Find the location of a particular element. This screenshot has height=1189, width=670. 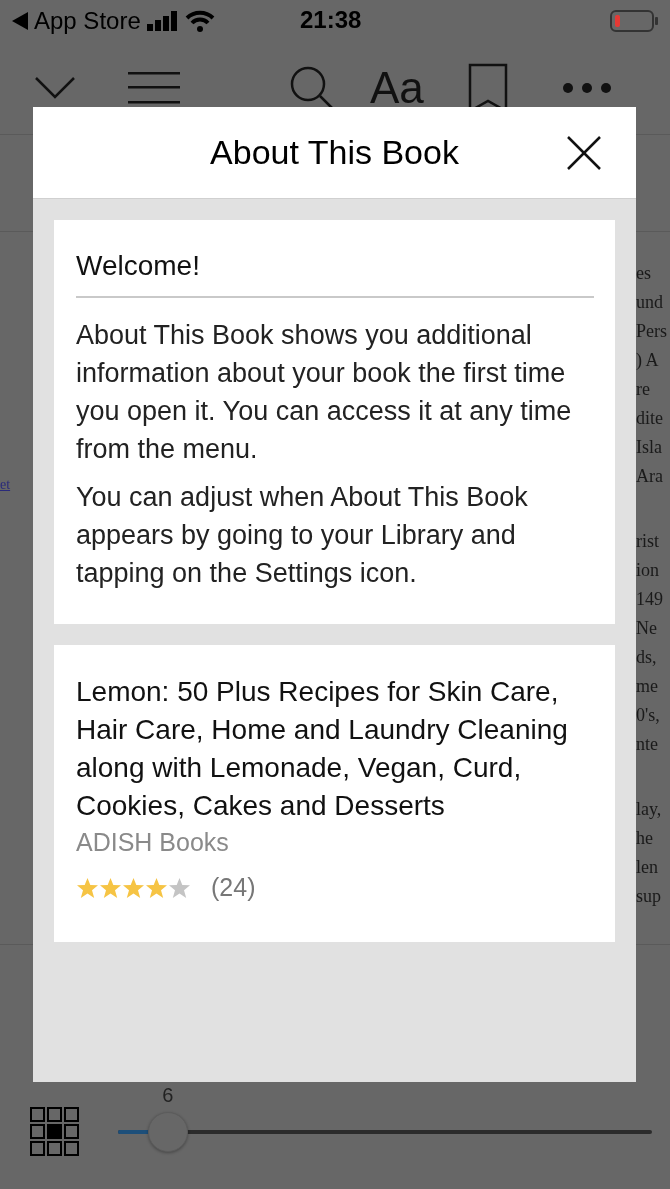

font-settings-button: Aa is located at coordinates (397, 88).